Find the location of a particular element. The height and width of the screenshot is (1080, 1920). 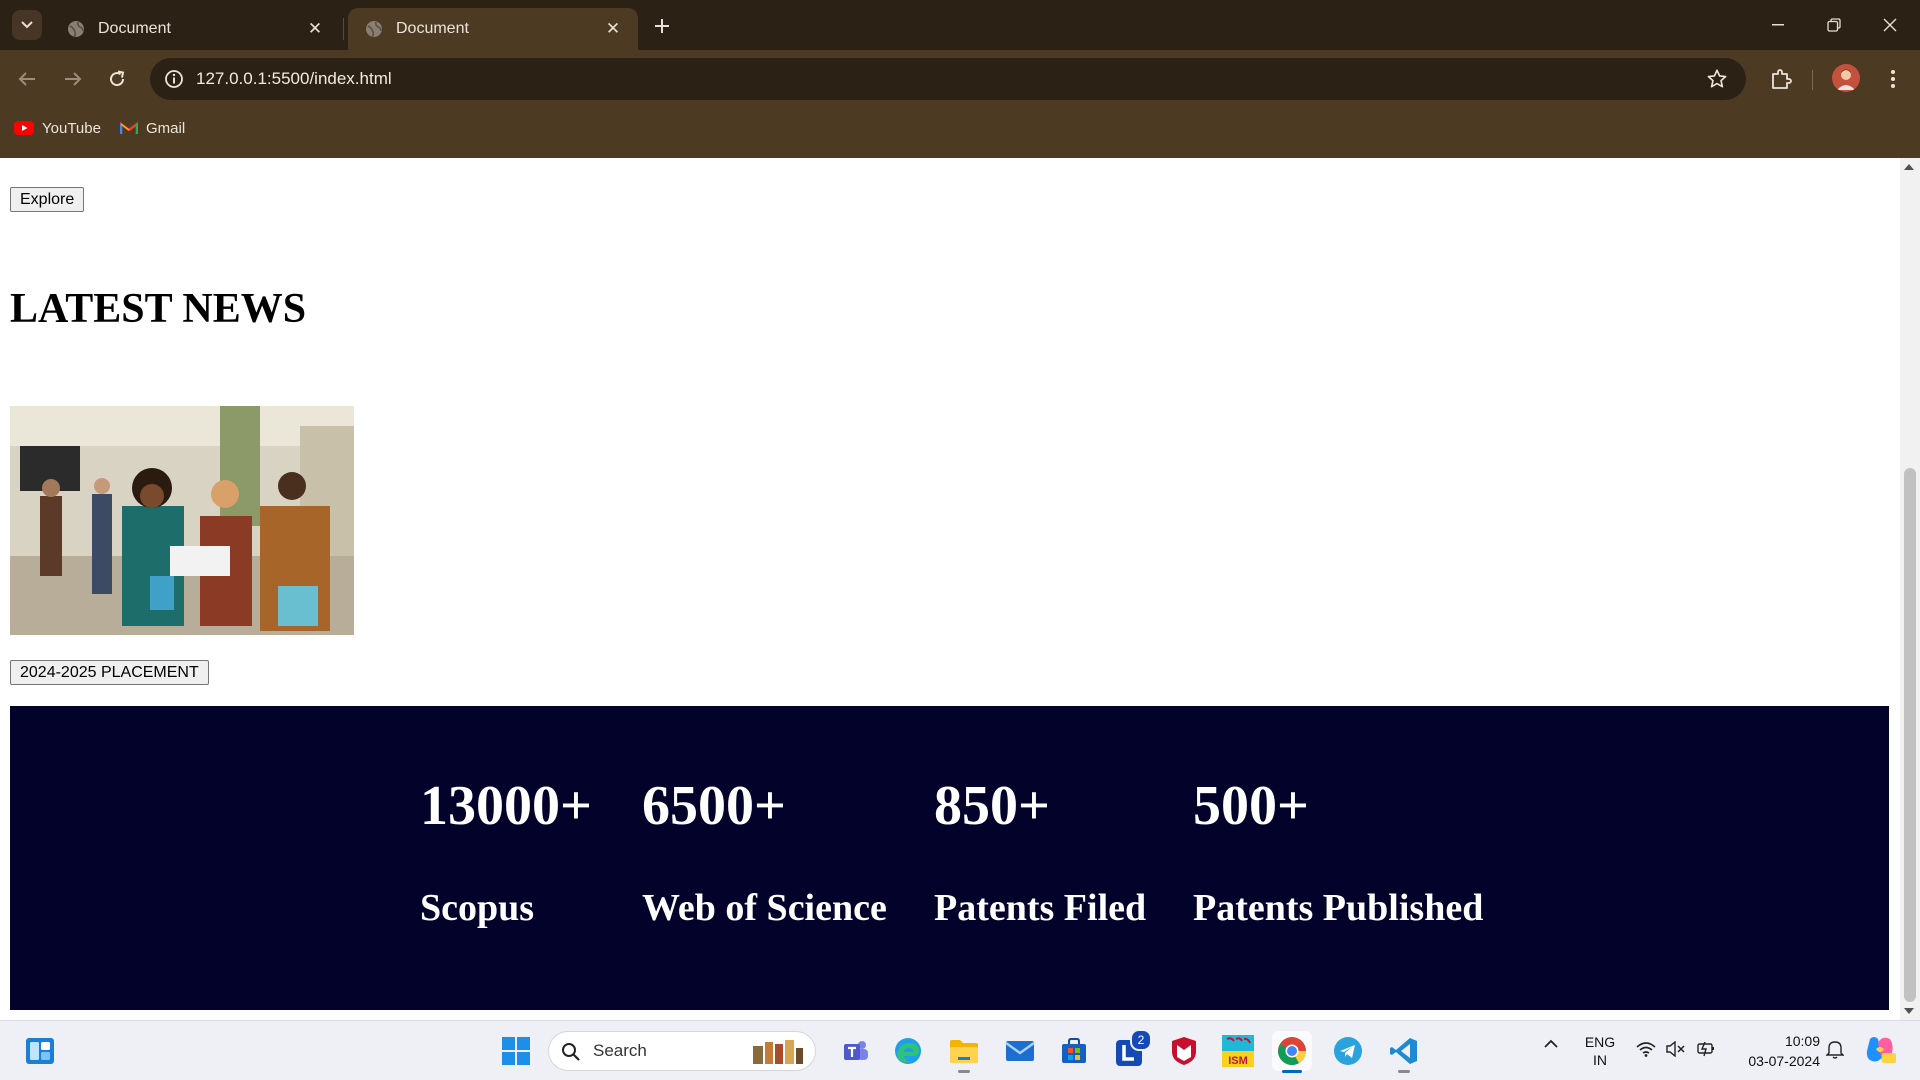

windows-start-icon is located at coordinates (516, 1051).